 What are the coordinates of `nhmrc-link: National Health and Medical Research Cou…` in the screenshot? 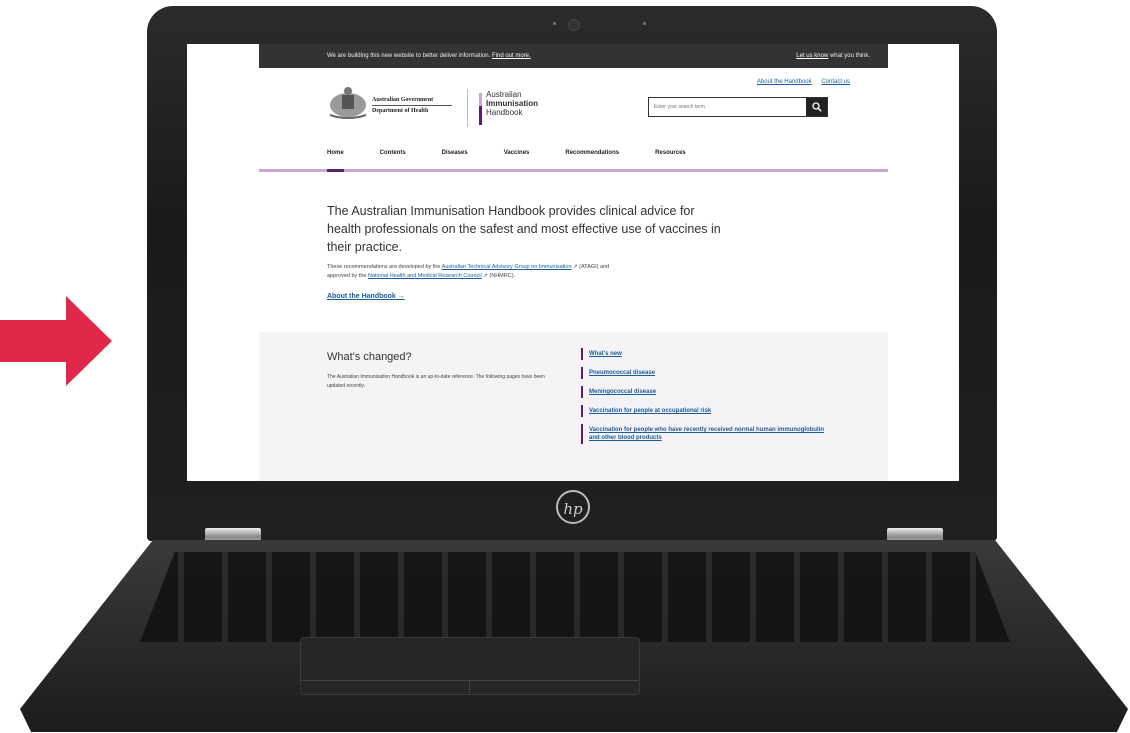 It's located at (425, 276).